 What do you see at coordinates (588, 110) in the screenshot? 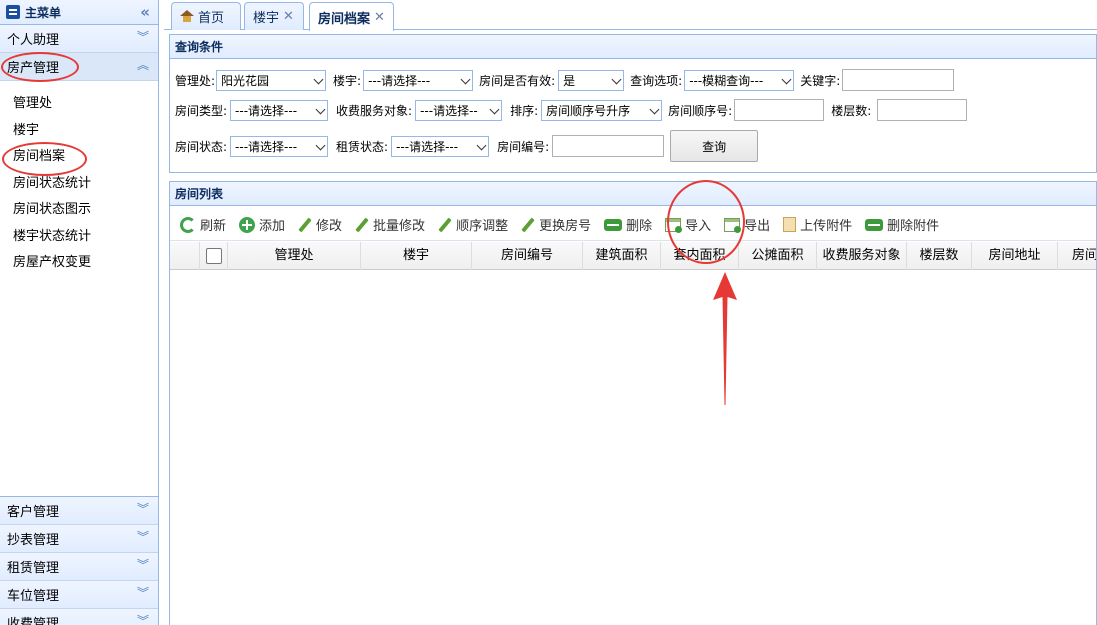
I see `sort-select-value: 房间顺序号升序` at bounding box center [588, 110].